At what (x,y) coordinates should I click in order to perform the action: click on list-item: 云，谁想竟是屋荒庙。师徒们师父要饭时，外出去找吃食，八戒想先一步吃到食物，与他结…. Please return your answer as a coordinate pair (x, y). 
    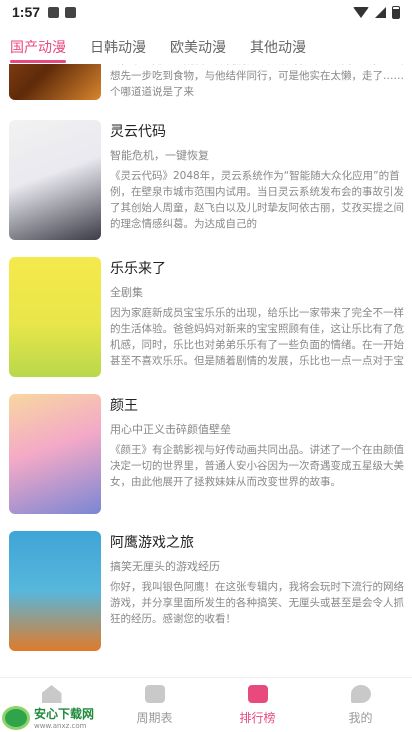
    Looking at the image, I should click on (206, 82).